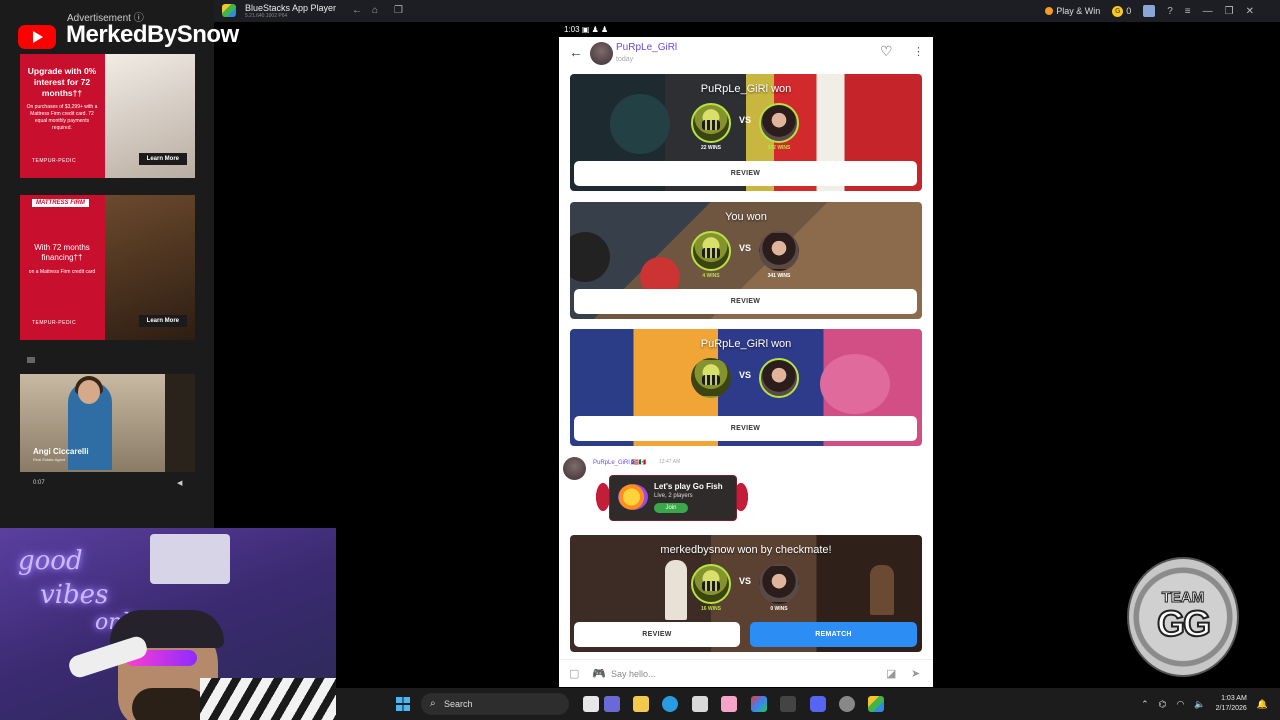  I want to click on close-icon: ✕, so click(1250, 11).